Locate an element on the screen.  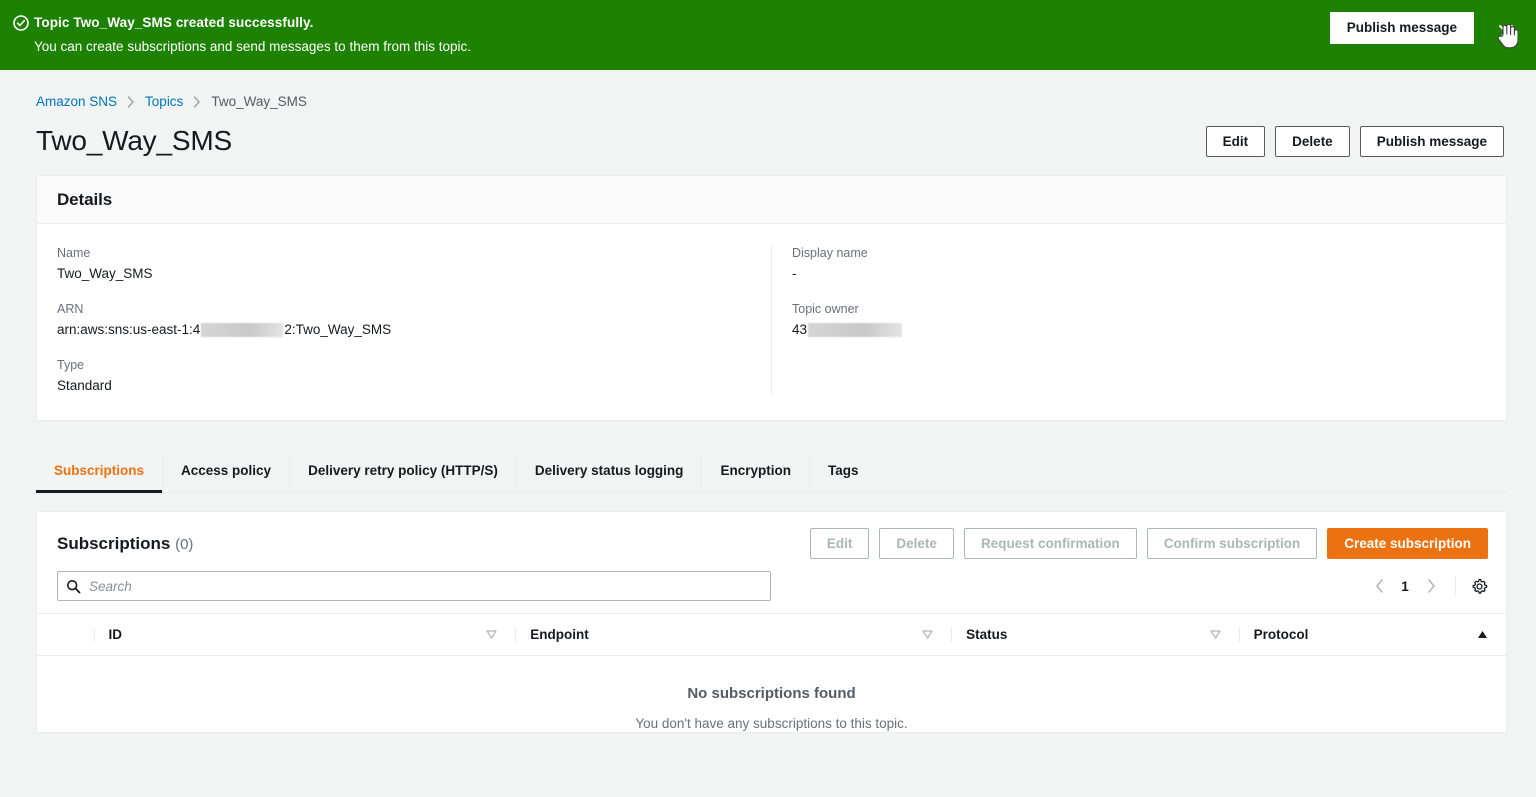
breadcrumb: Amazon SNS Topics Two_Way_SMS is located at coordinates (768, 89).